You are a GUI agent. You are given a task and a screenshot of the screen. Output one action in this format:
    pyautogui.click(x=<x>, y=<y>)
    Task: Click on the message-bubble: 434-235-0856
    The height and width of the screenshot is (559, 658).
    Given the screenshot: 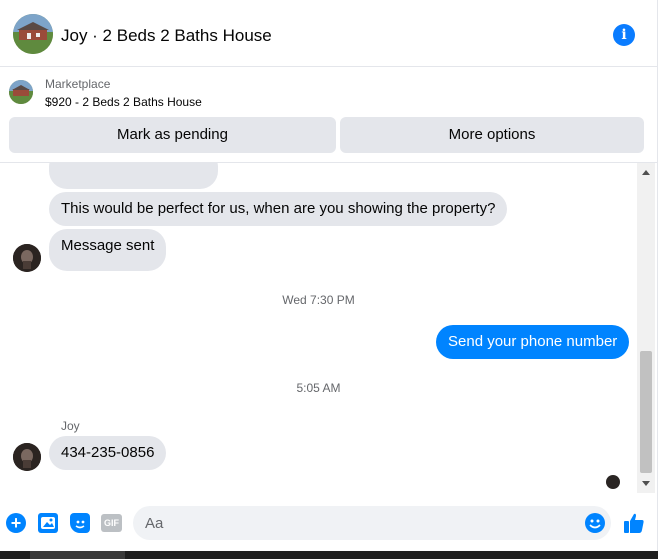 What is the action you would take?
    pyautogui.click(x=108, y=453)
    